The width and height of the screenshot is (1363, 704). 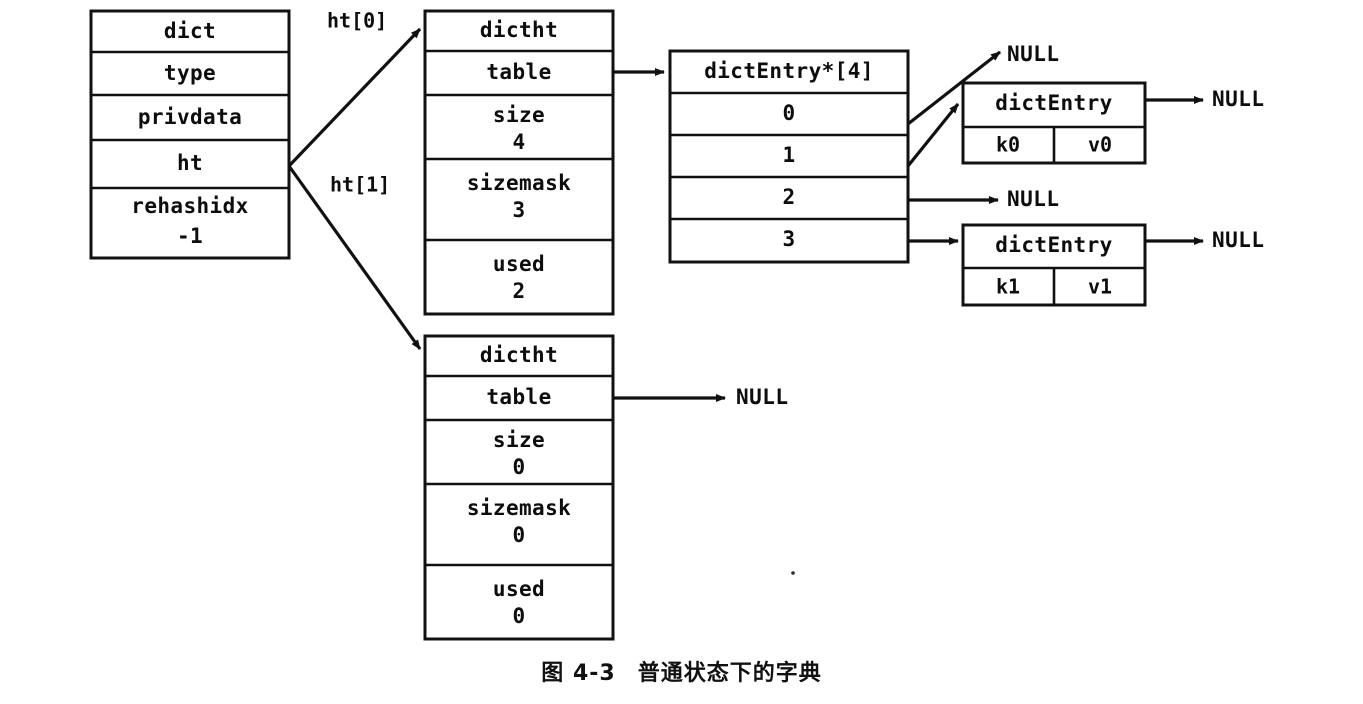 What do you see at coordinates (518, 397) in the screenshot?
I see `ht1-field-table: table` at bounding box center [518, 397].